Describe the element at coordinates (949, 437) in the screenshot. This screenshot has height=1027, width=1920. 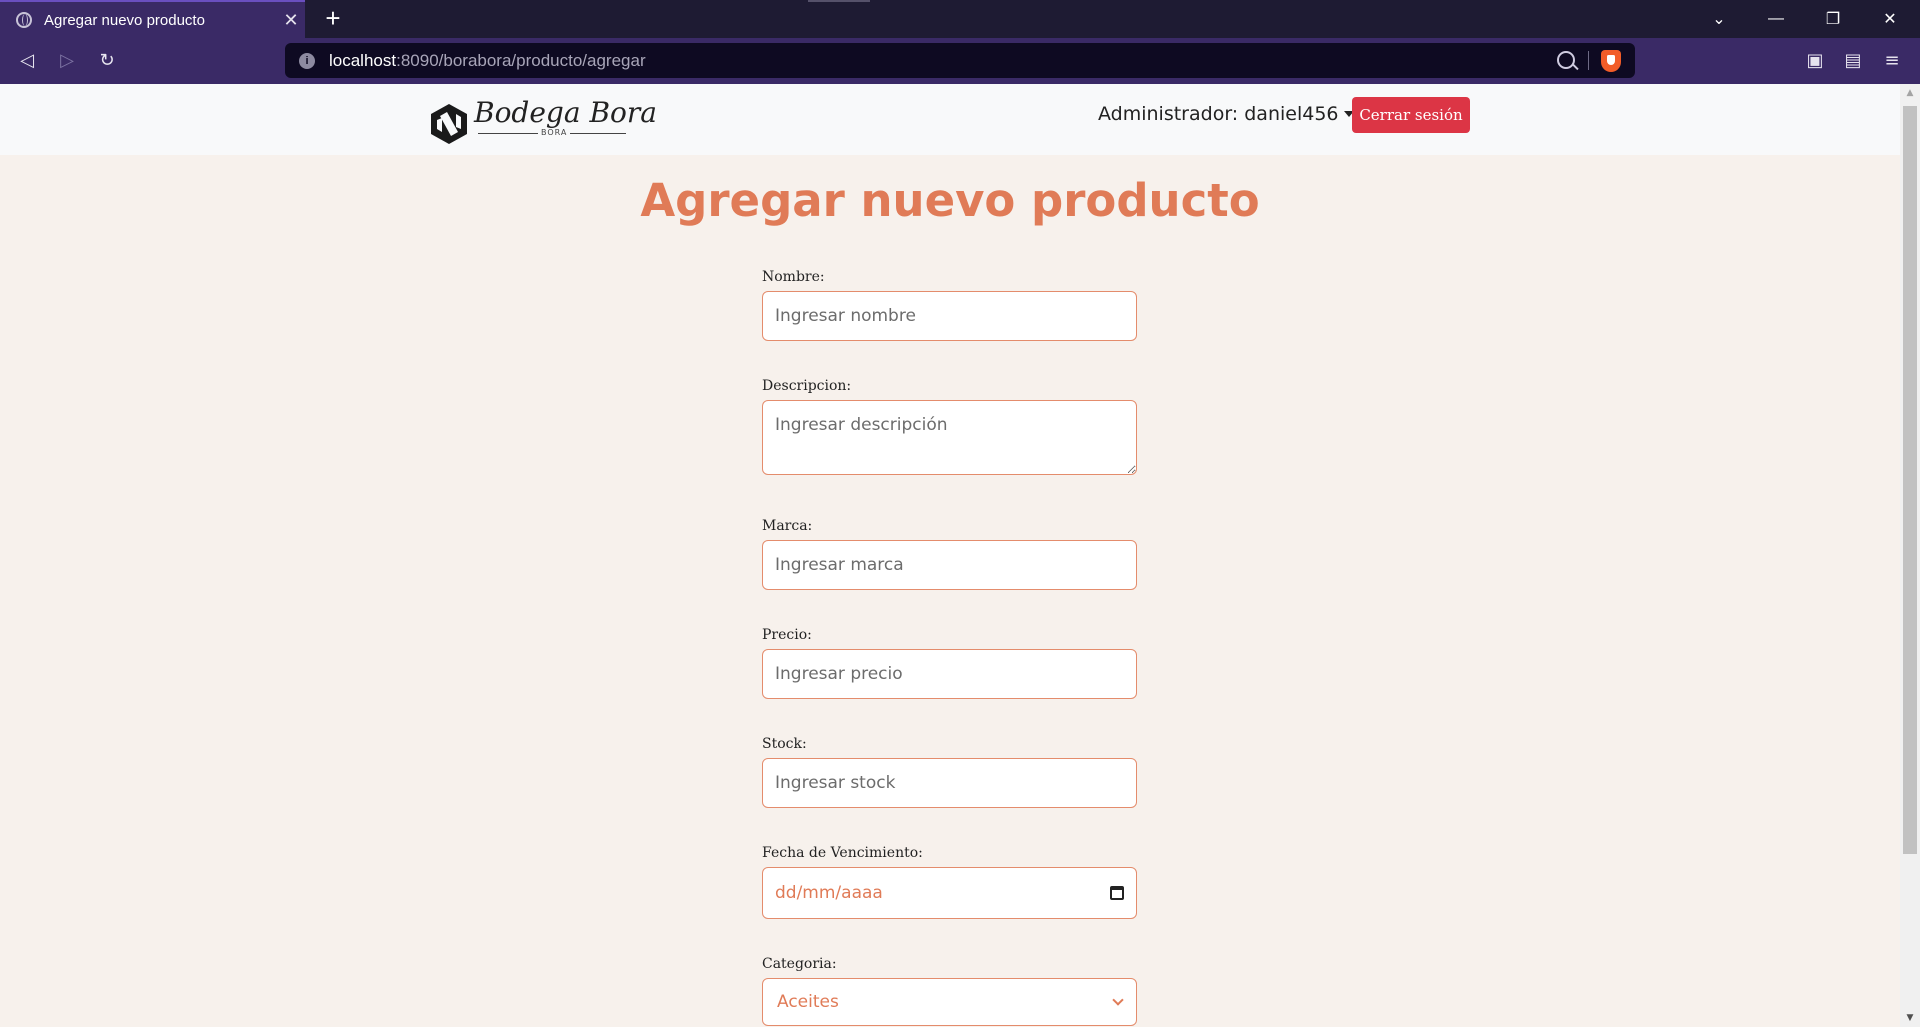
I see `descripcion-textarea` at that location.